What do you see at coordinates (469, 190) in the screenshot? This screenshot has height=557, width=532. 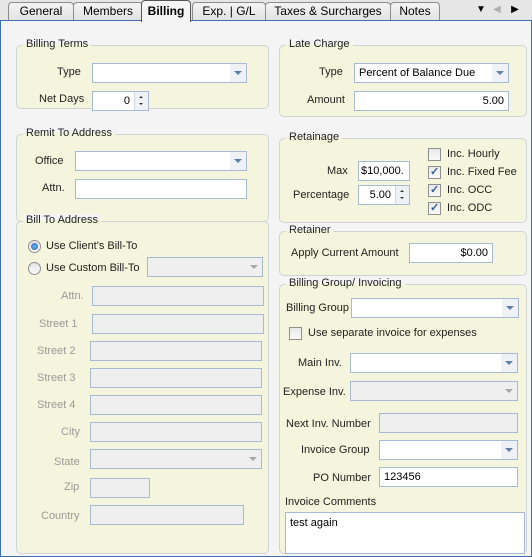 I see `inc-occ-label: Inc. OCC` at bounding box center [469, 190].